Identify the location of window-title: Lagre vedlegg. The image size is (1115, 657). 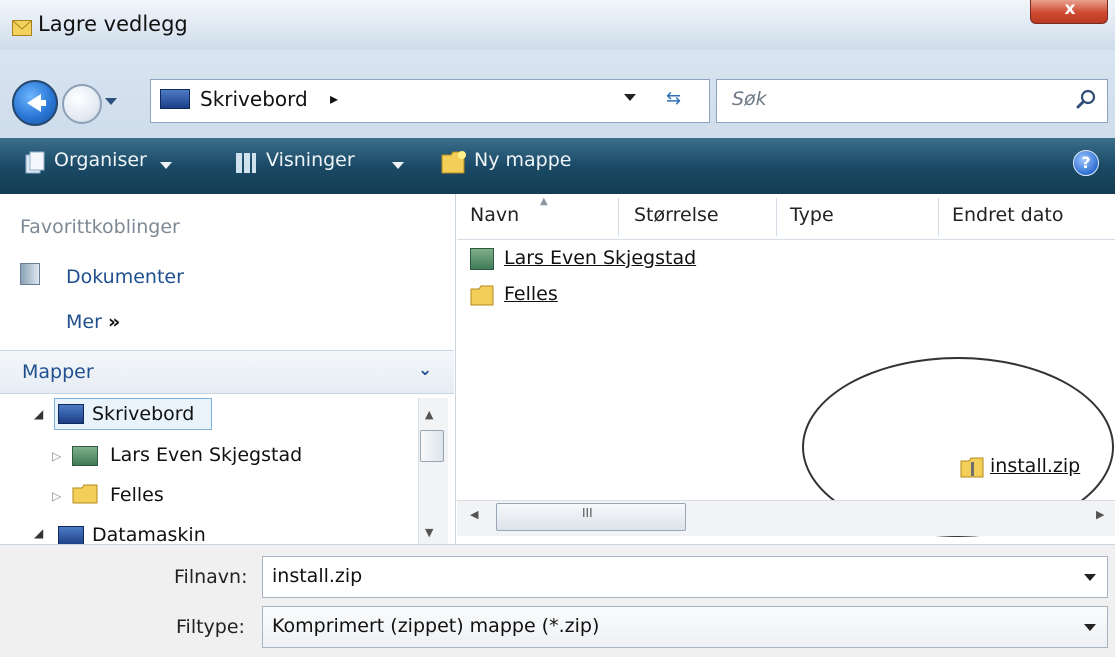
(113, 24).